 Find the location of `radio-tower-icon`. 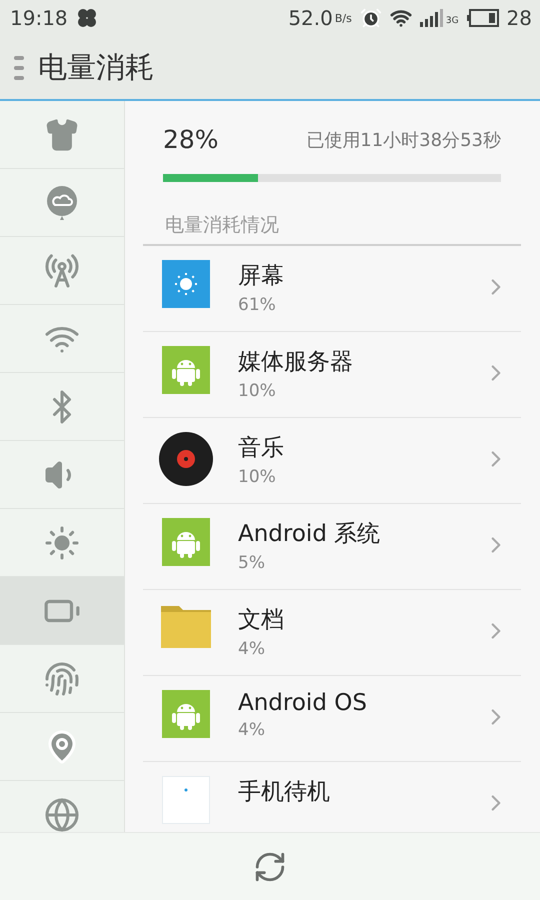

radio-tower-icon is located at coordinates (62, 270).